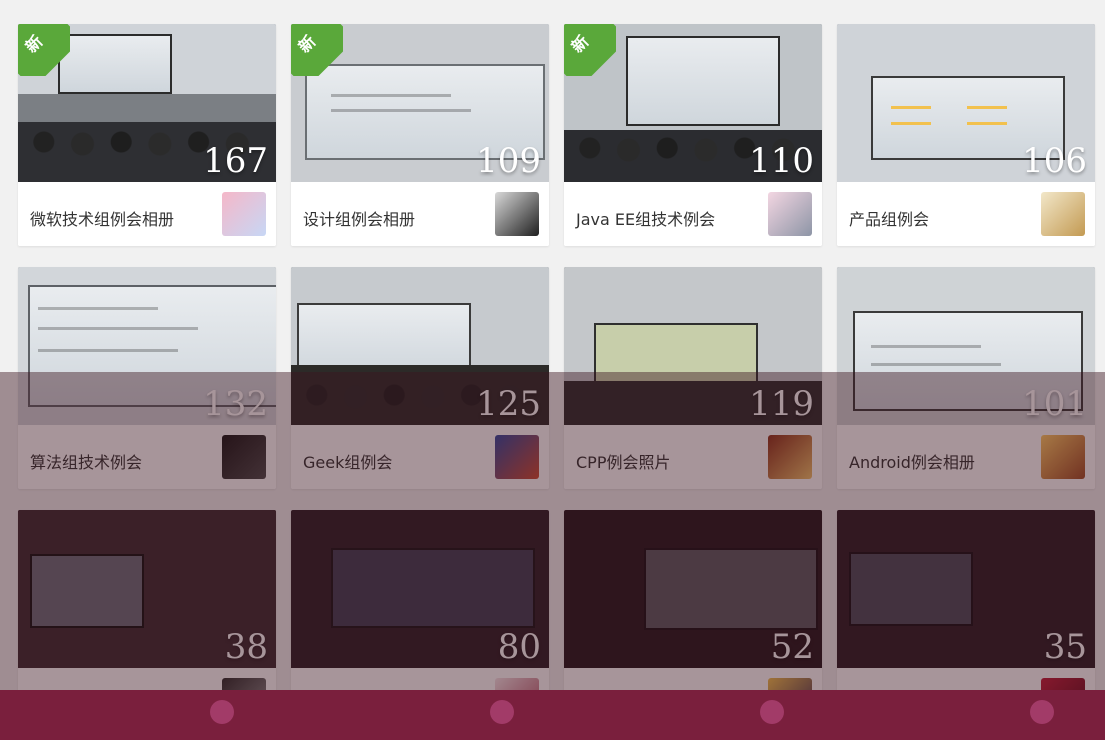 This screenshot has width=1105, height=740. I want to click on album-card: 新 167 微软技术组例会相册, so click(147, 135).